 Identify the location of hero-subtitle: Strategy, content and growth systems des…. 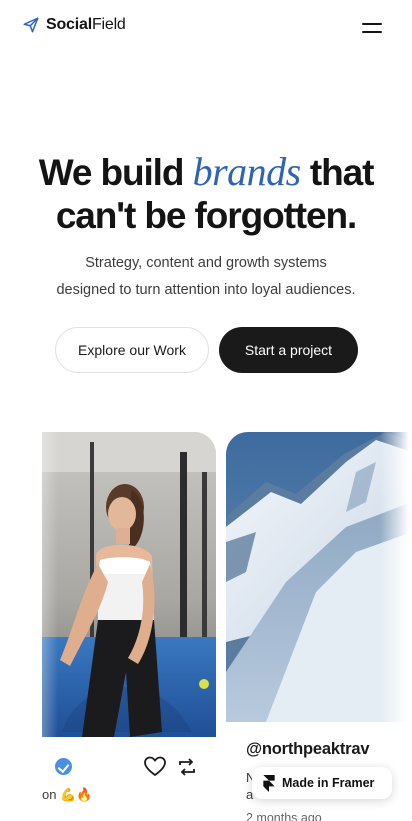
(206, 276).